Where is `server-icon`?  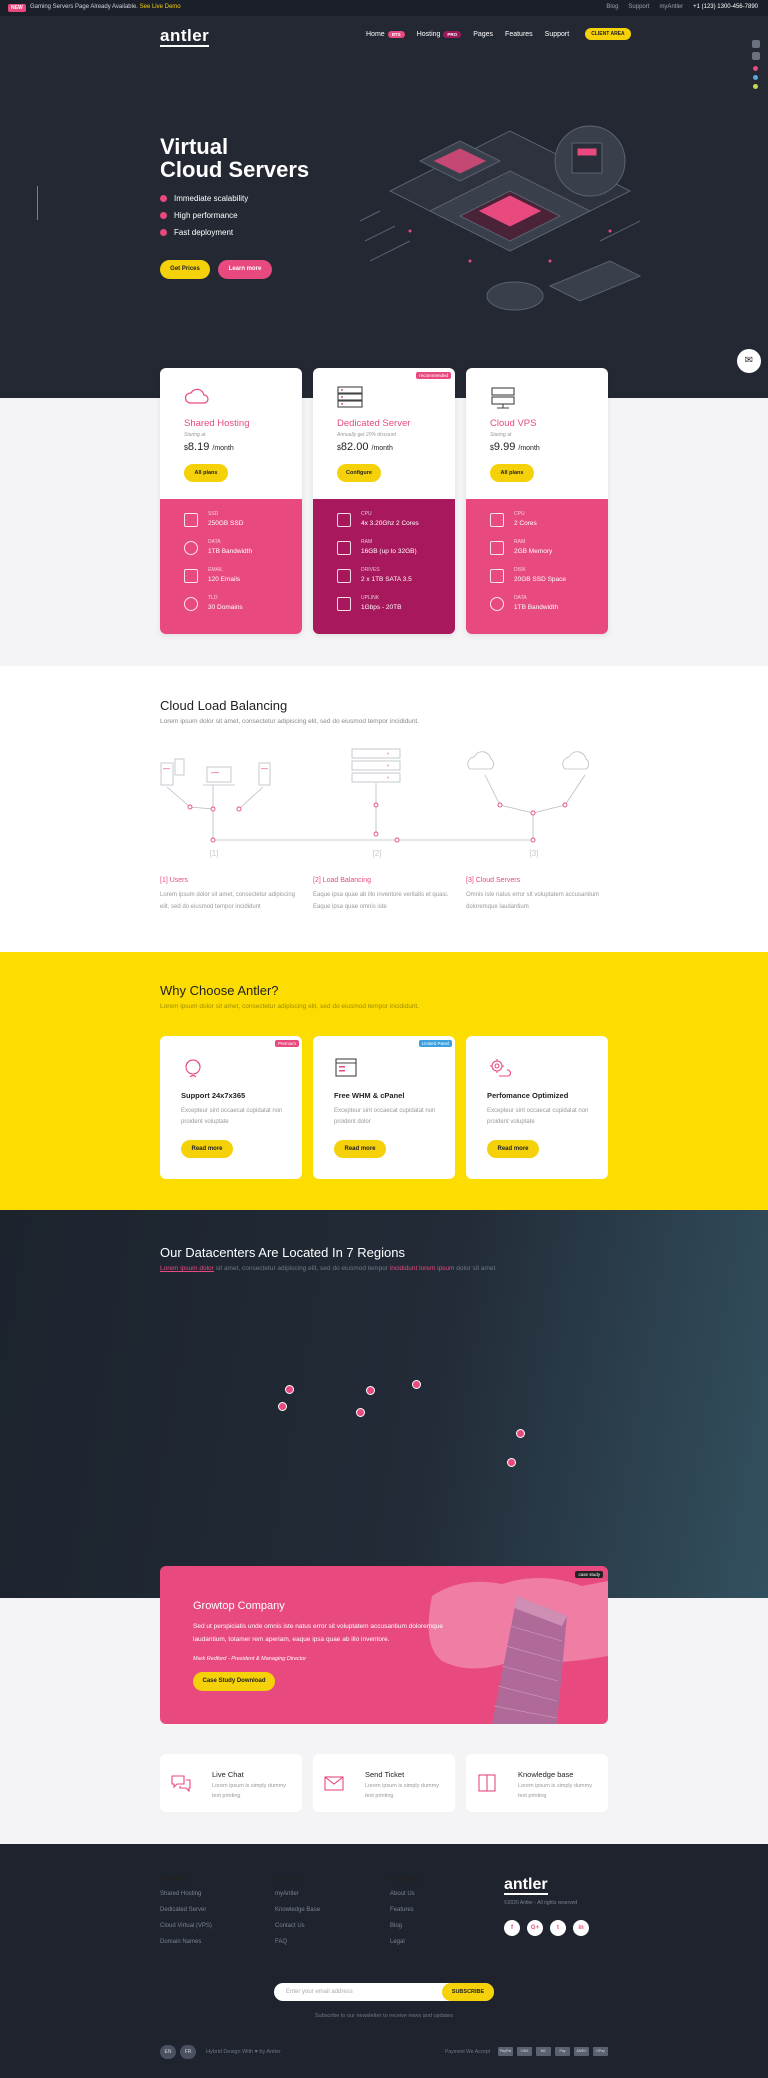 server-icon is located at coordinates (503, 398).